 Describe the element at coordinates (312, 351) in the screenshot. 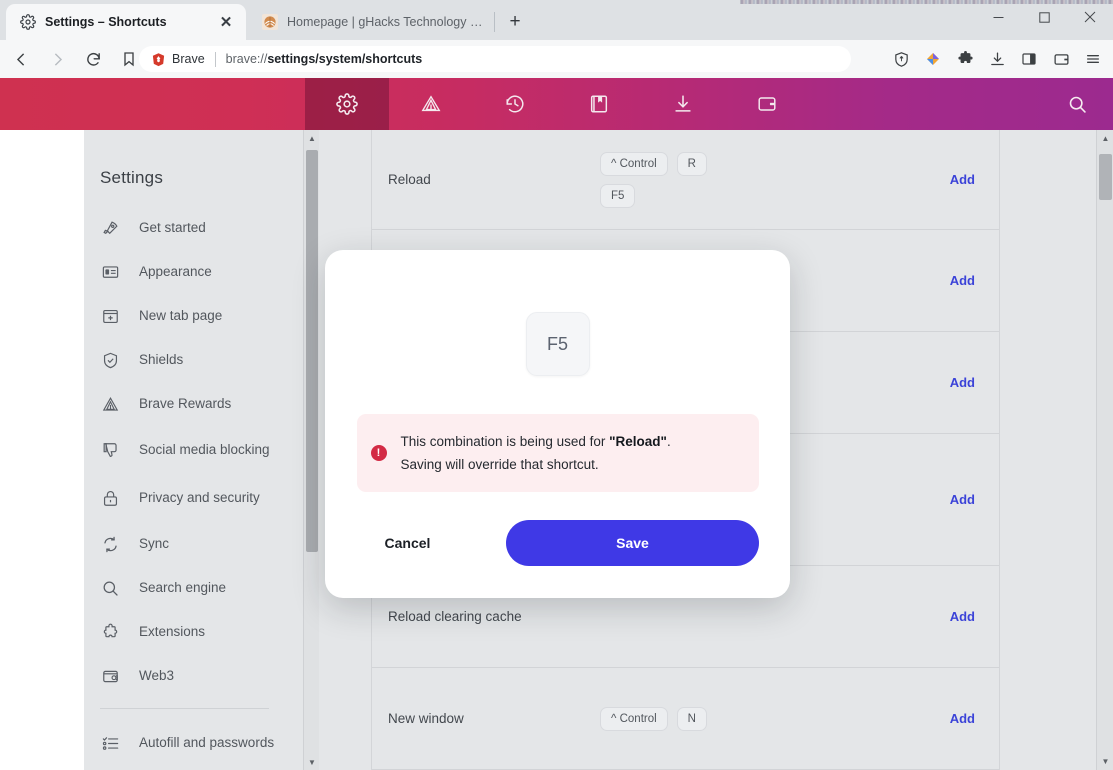

I see `sidebar-scrollbar-thumb` at that location.